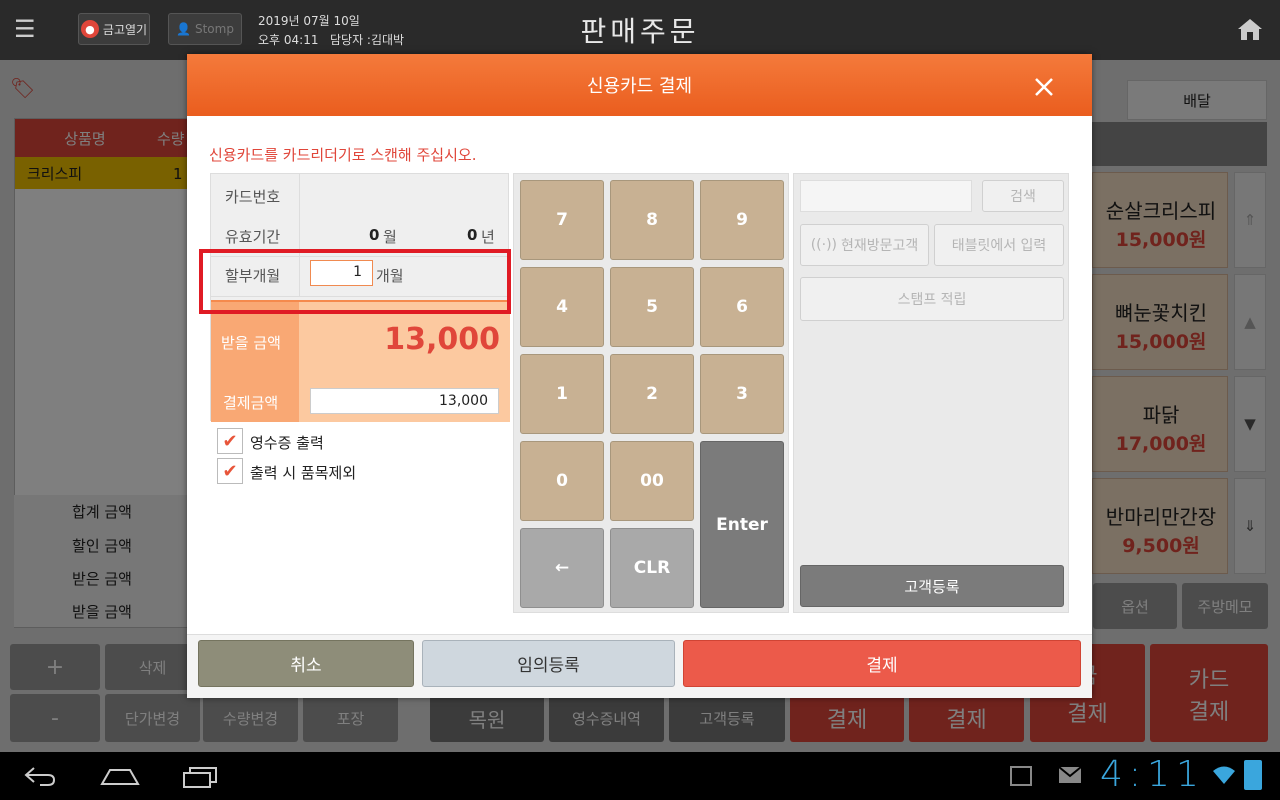  What do you see at coordinates (89, 29) in the screenshot?
I see `drawer-icon: ●` at bounding box center [89, 29].